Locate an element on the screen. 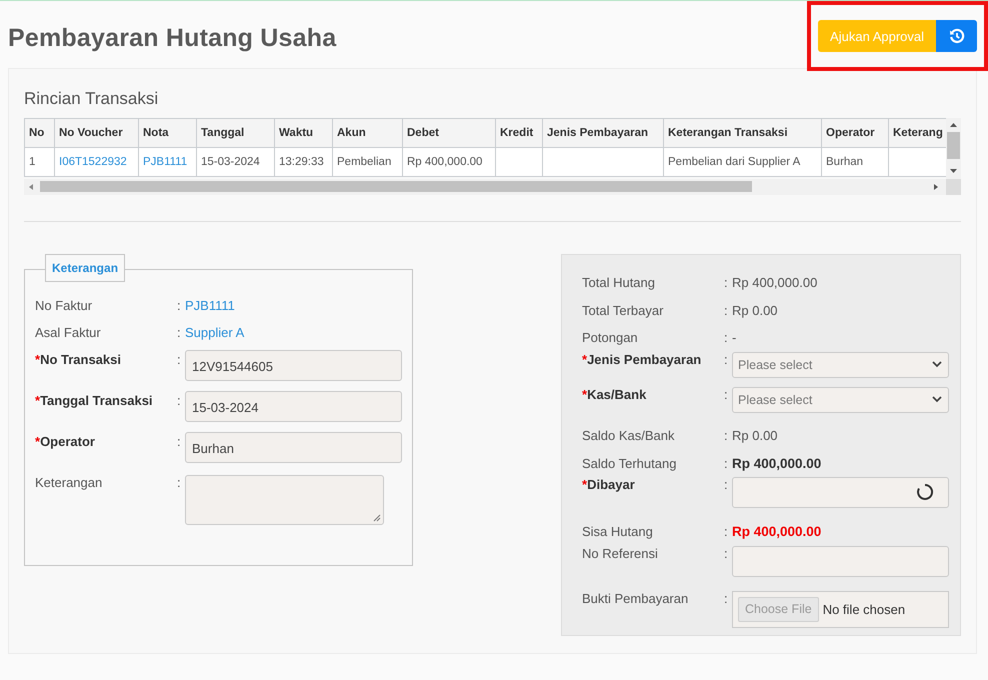  field-link: Supplier A is located at coordinates (293, 332).